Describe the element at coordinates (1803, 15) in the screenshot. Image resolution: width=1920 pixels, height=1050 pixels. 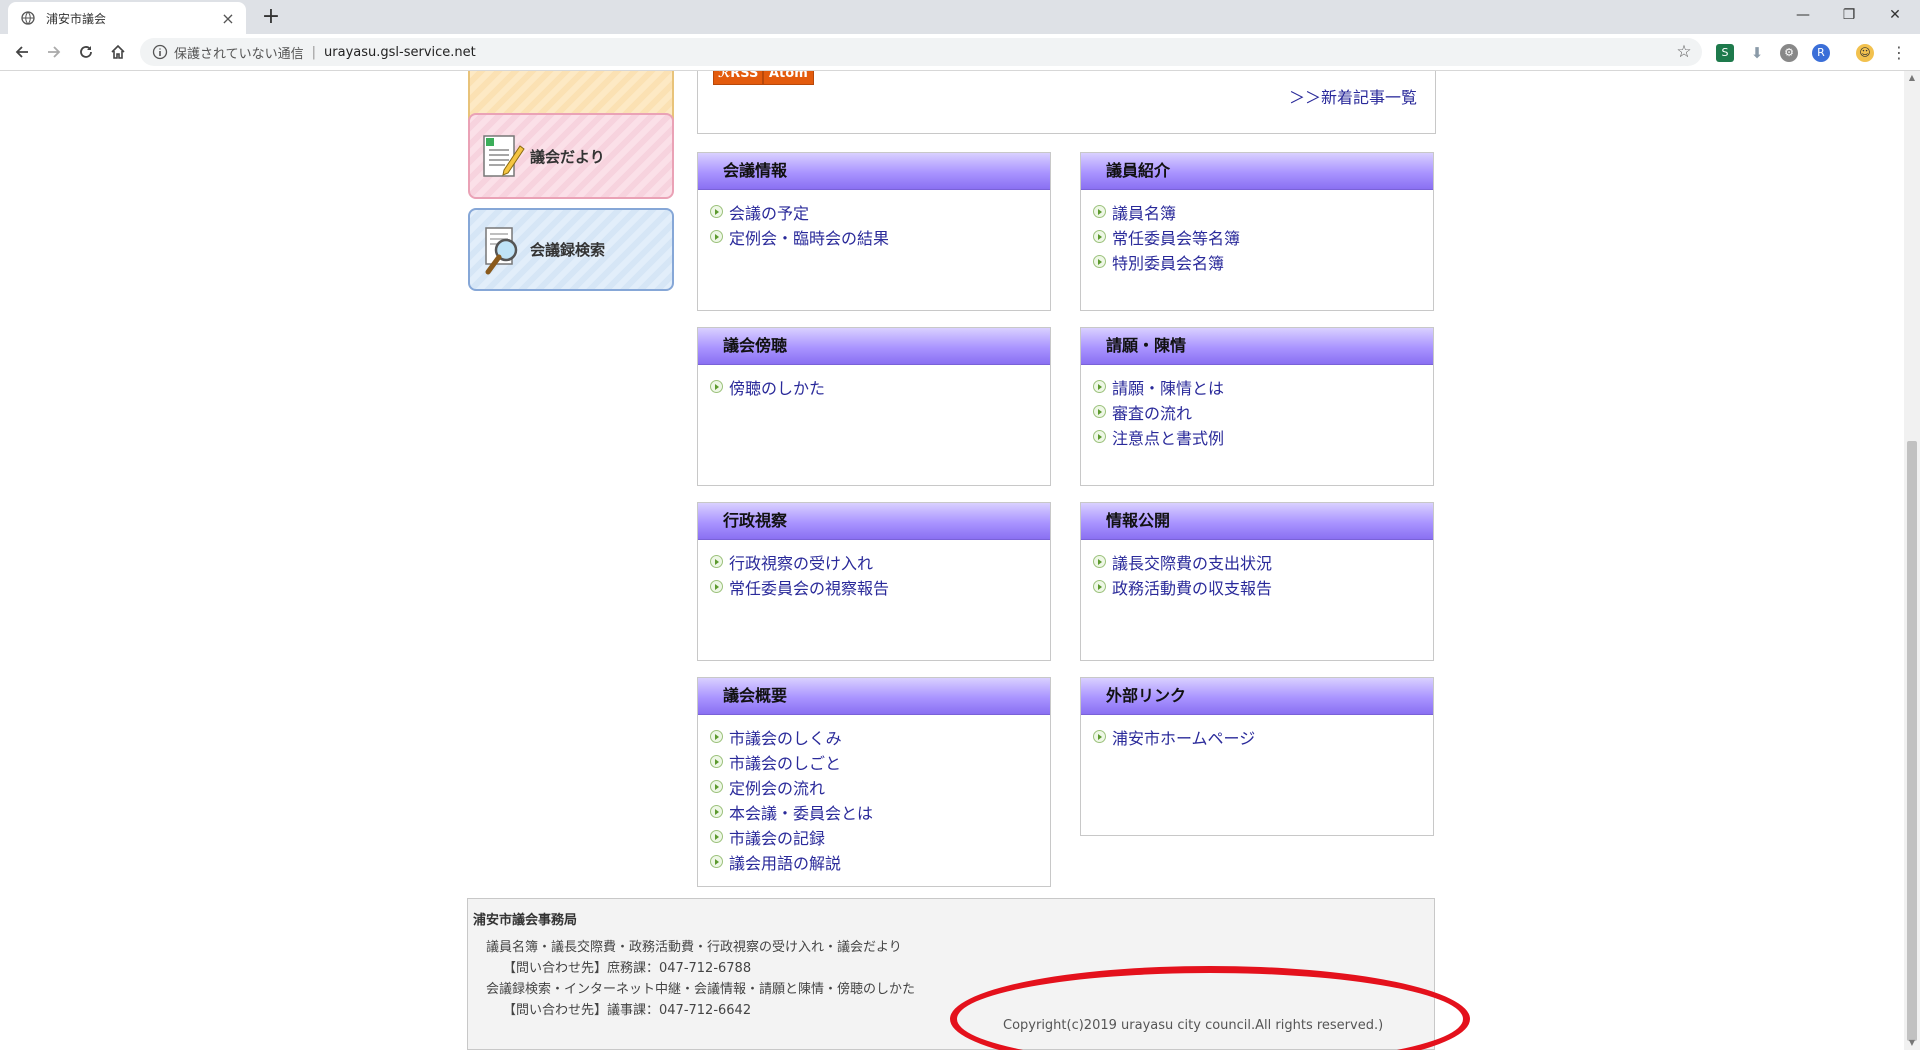
I see `minimize-icon: —` at that location.